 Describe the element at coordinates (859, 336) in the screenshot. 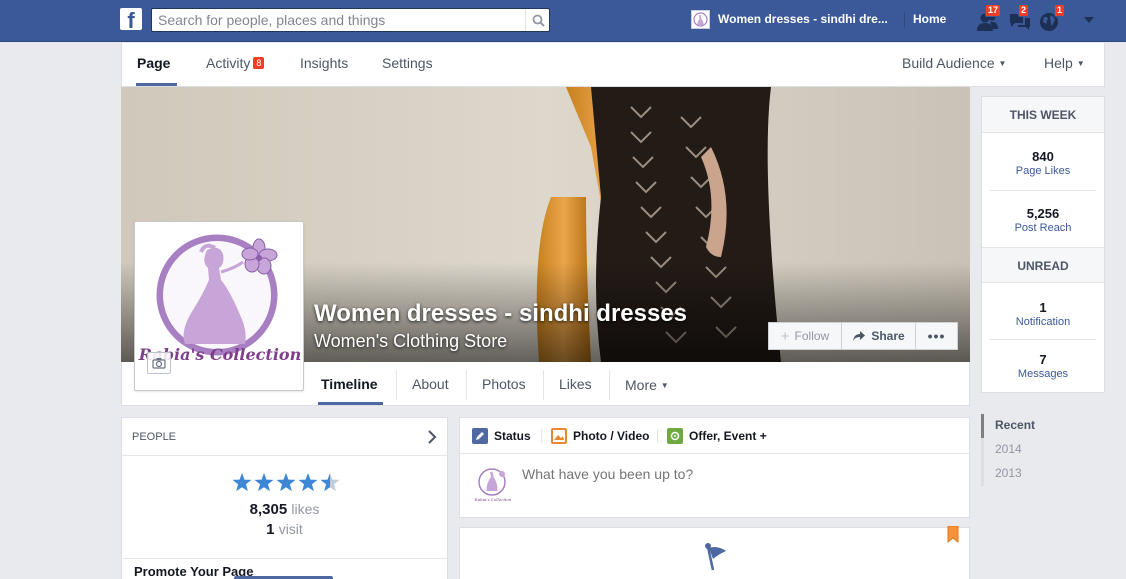

I see `share-arrow-icon` at that location.